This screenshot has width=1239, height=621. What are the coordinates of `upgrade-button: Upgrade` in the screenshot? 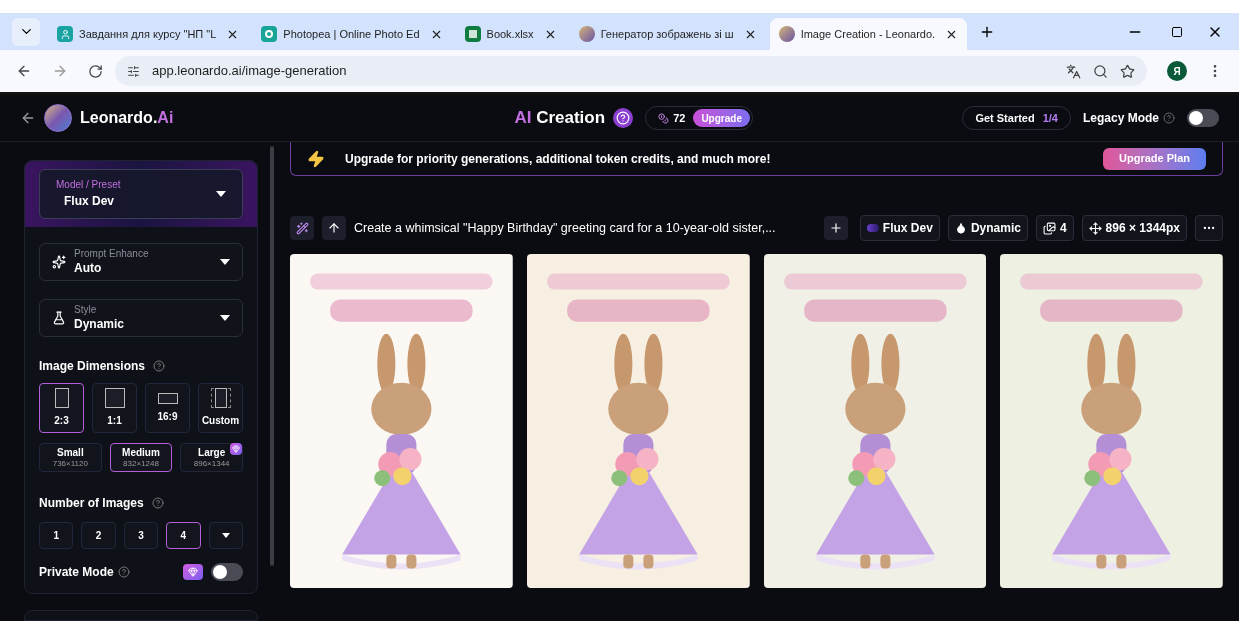 It's located at (721, 118).